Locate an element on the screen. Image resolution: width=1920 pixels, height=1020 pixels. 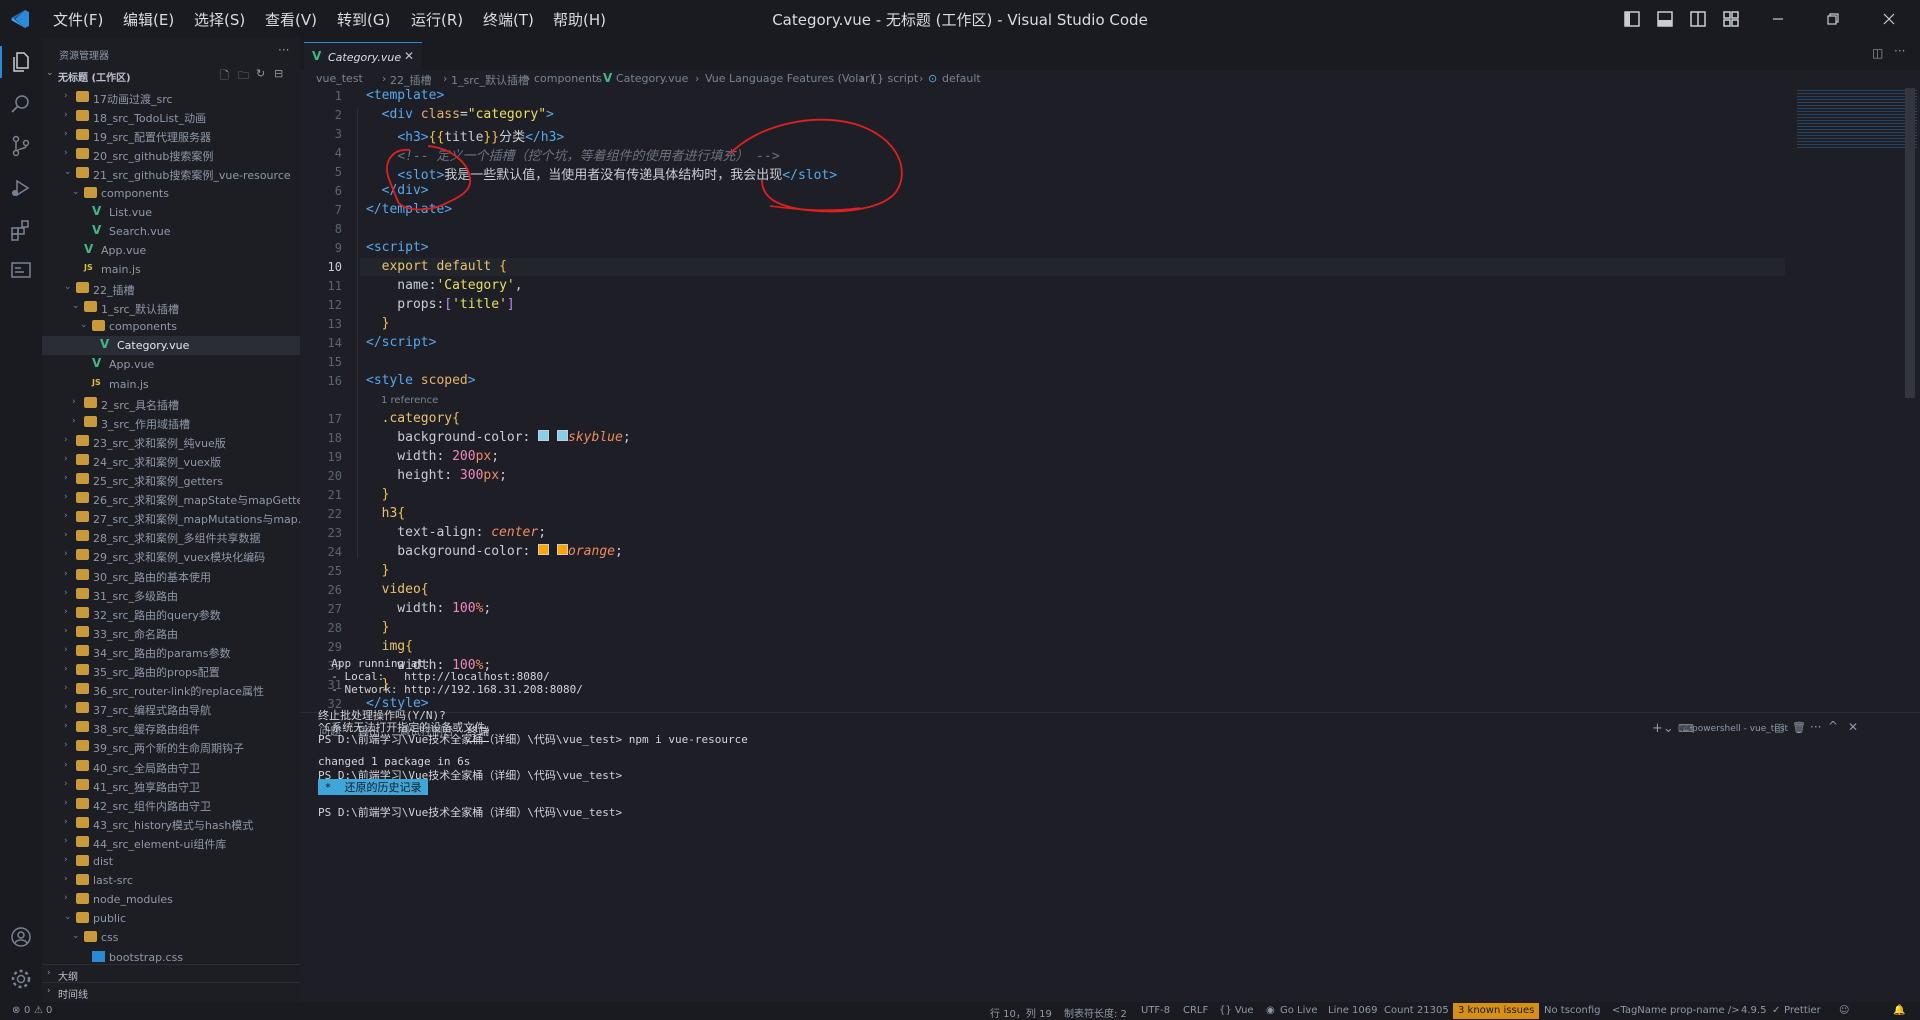
customize-layout-icon is located at coordinates (1731, 19).